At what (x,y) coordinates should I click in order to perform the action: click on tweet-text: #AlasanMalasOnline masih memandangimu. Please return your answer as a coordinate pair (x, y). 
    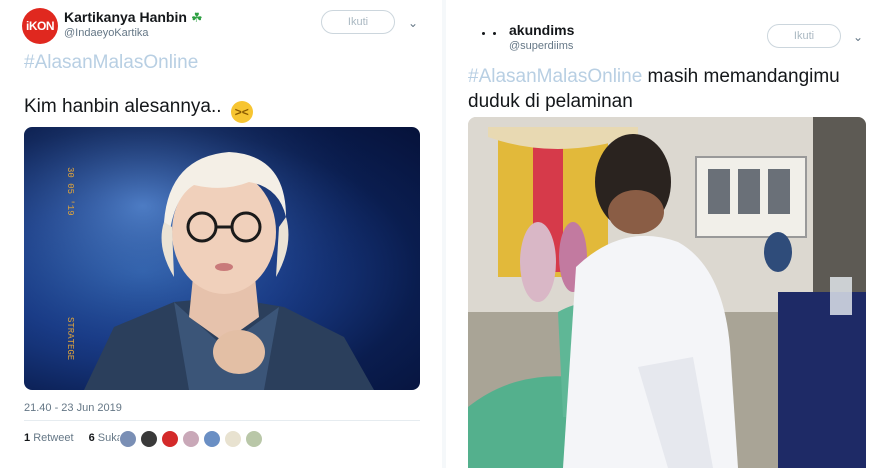
    Looking at the image, I should click on (654, 77).